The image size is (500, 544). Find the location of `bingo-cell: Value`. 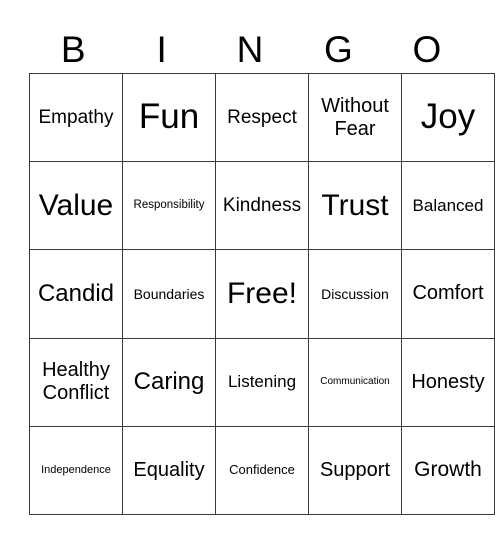

bingo-cell: Value is located at coordinates (76, 206).